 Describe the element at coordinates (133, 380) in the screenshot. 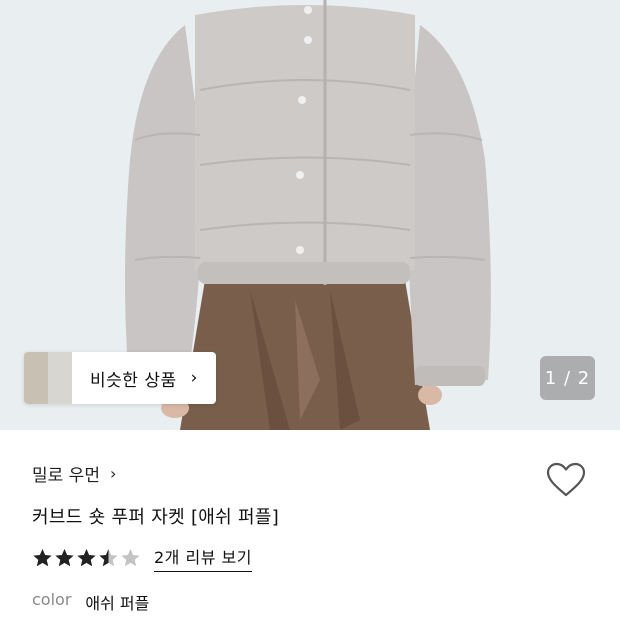

I see `similar-products-label: 비슷한 상품` at that location.